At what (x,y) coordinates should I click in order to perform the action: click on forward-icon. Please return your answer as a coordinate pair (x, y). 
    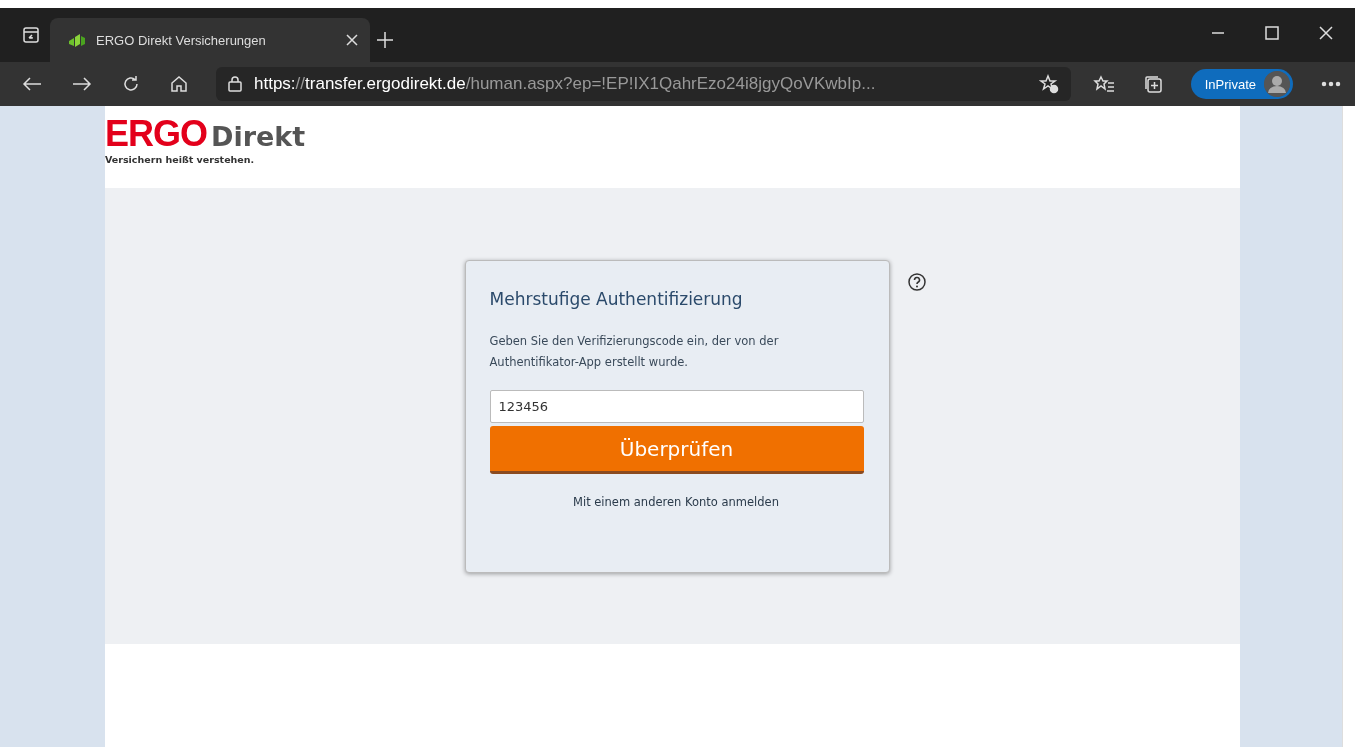
    Looking at the image, I should click on (82, 84).